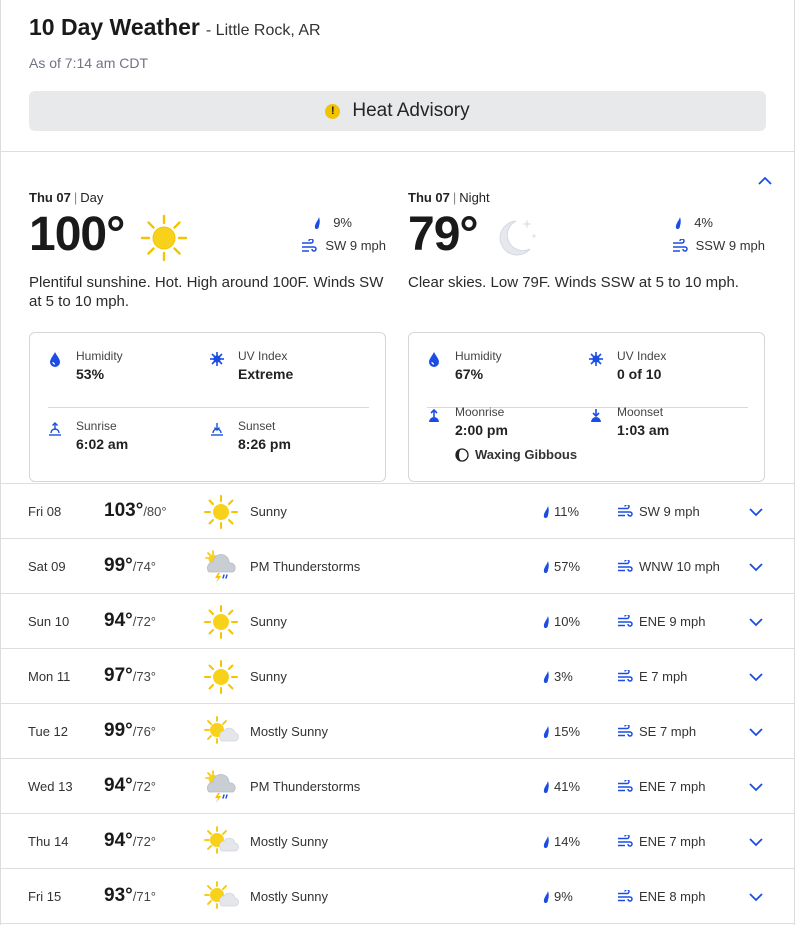  What do you see at coordinates (397, 511) in the screenshot?
I see `forecast-row: Fri 08 103°/80° Sunny 11% SW 9 mph` at bounding box center [397, 511].